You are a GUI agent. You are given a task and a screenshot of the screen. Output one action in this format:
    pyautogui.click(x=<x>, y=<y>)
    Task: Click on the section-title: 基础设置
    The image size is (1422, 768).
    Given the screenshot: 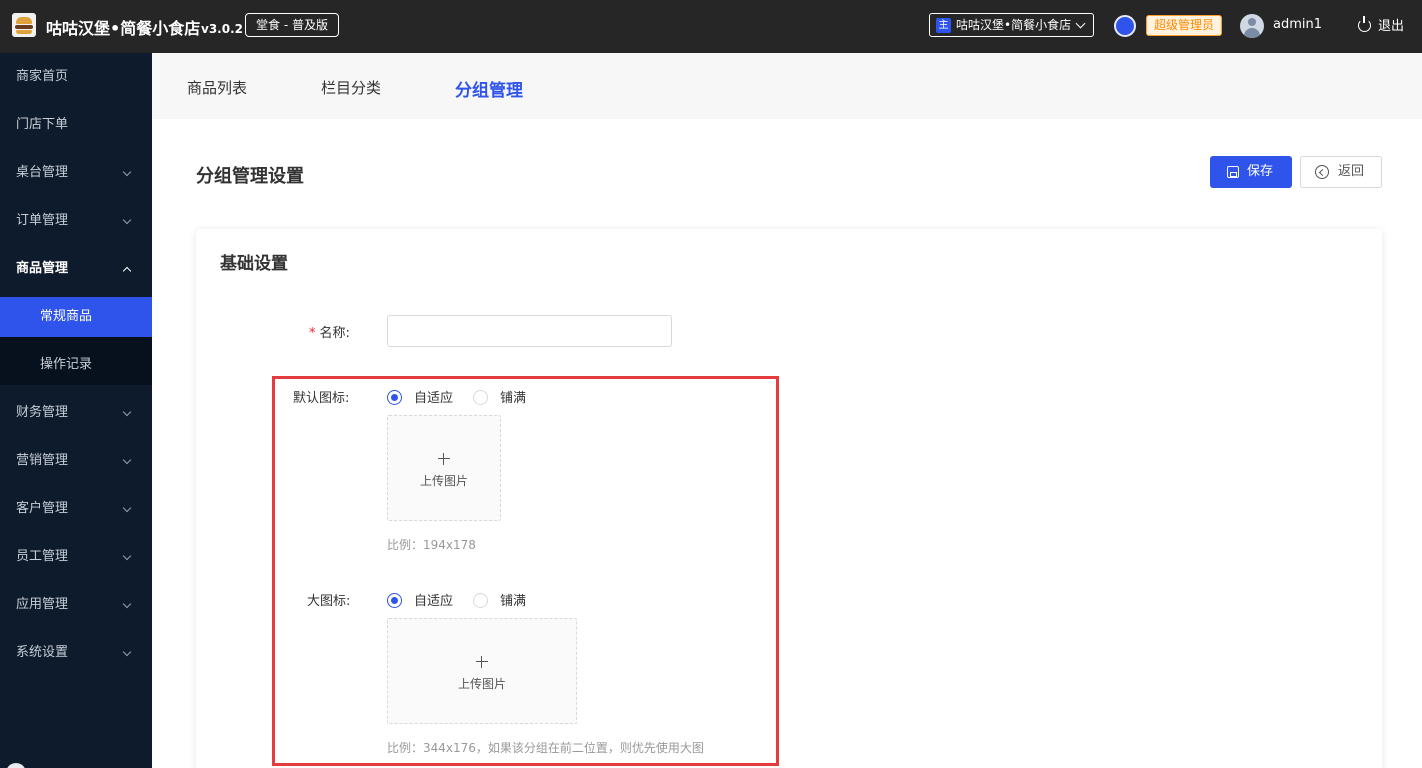 What is the action you would take?
    pyautogui.click(x=254, y=264)
    